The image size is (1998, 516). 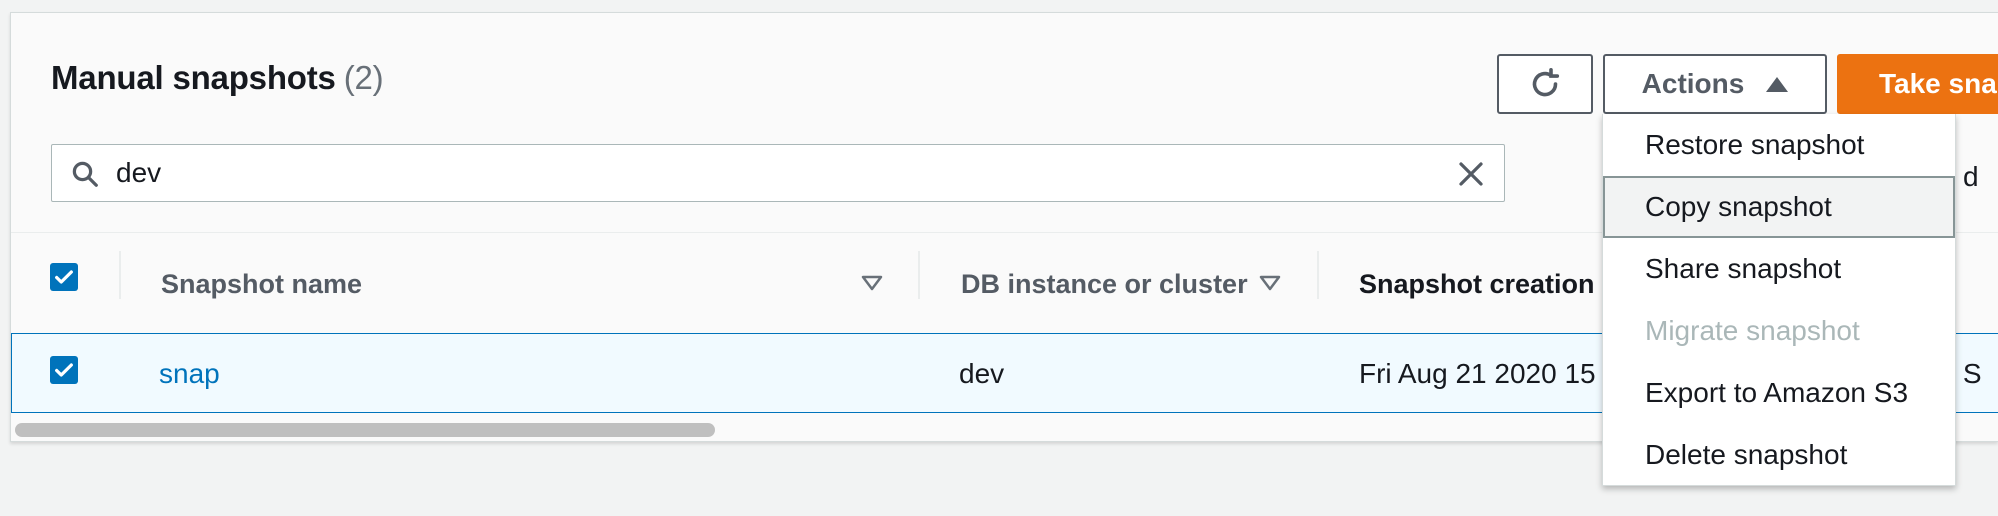 I want to click on take-snapshot-label: Take snapshot, so click(x=1938, y=83).